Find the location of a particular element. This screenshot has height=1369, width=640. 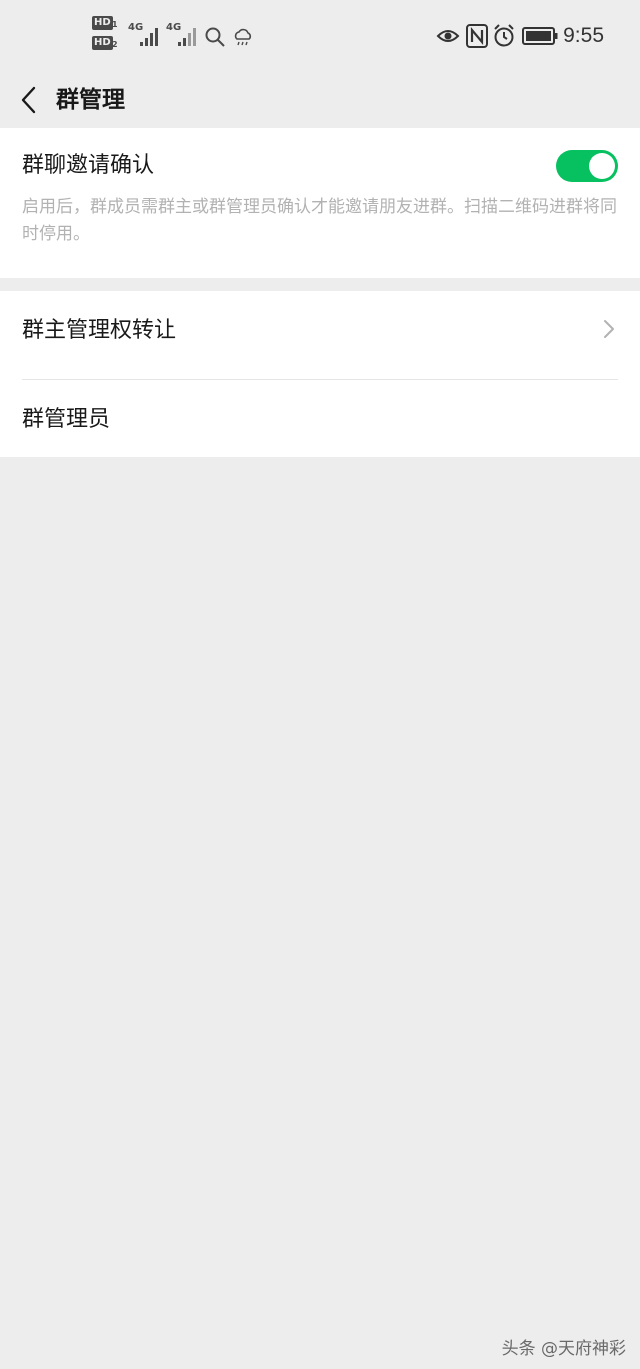

chevron-left-icon is located at coordinates (28, 100).